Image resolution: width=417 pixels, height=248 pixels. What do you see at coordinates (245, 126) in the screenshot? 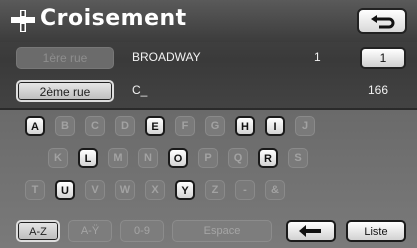
I see `key-h: H` at bounding box center [245, 126].